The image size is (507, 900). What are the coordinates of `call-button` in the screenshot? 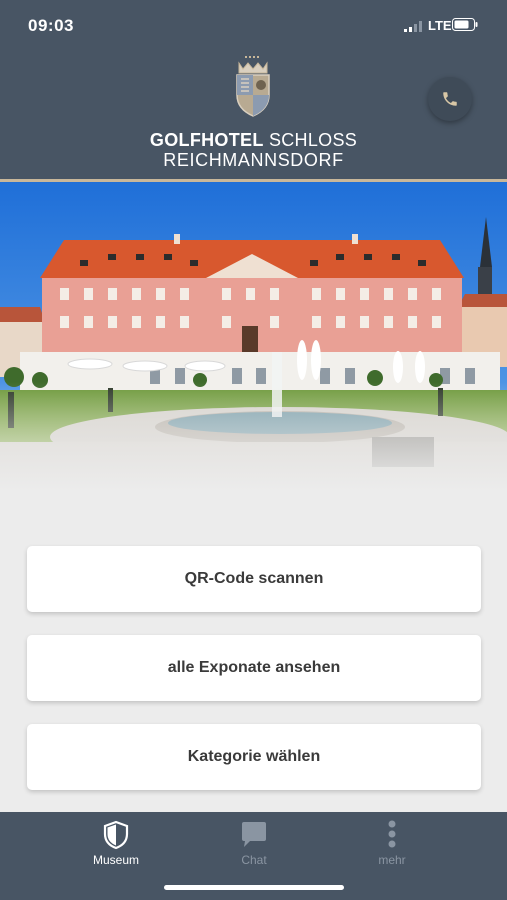 It's located at (450, 99).